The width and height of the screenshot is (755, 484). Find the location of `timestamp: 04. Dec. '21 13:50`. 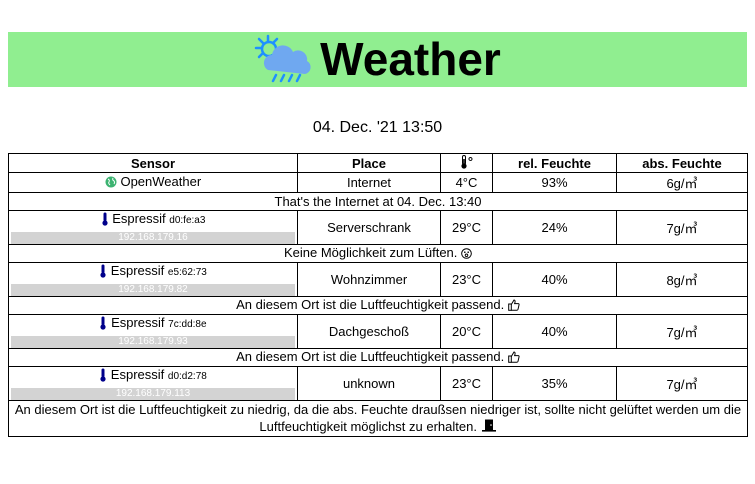

timestamp: 04. Dec. '21 13:50 is located at coordinates (377, 127).